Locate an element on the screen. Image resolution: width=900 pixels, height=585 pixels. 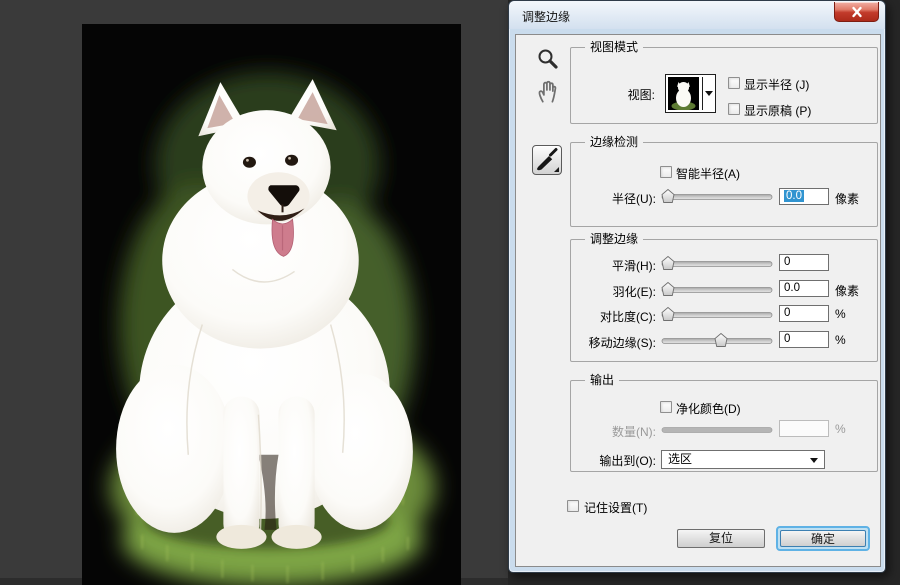
decontaminate-colors-label: 净化颜色(D) is located at coordinates (708, 409).